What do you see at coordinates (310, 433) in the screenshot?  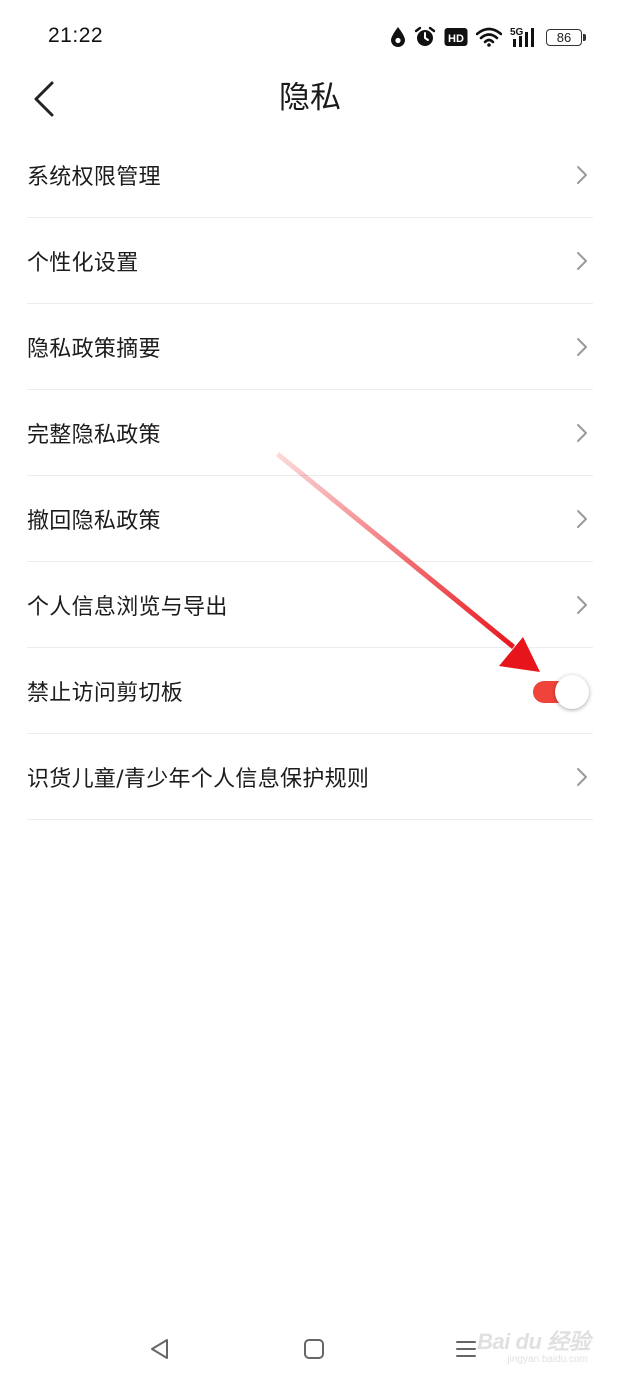 I see `menu-item-full-privacy-policy: 完整隐私政策` at bounding box center [310, 433].